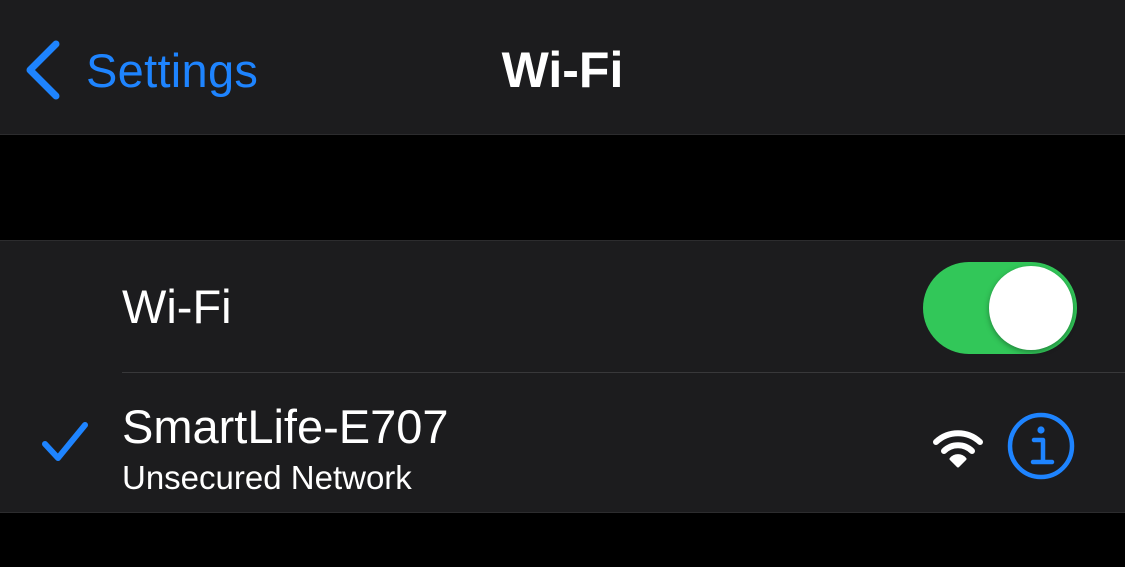 The image size is (1125, 567). Describe the element at coordinates (285, 426) in the screenshot. I see `network-name: SmartLife-E707` at that location.